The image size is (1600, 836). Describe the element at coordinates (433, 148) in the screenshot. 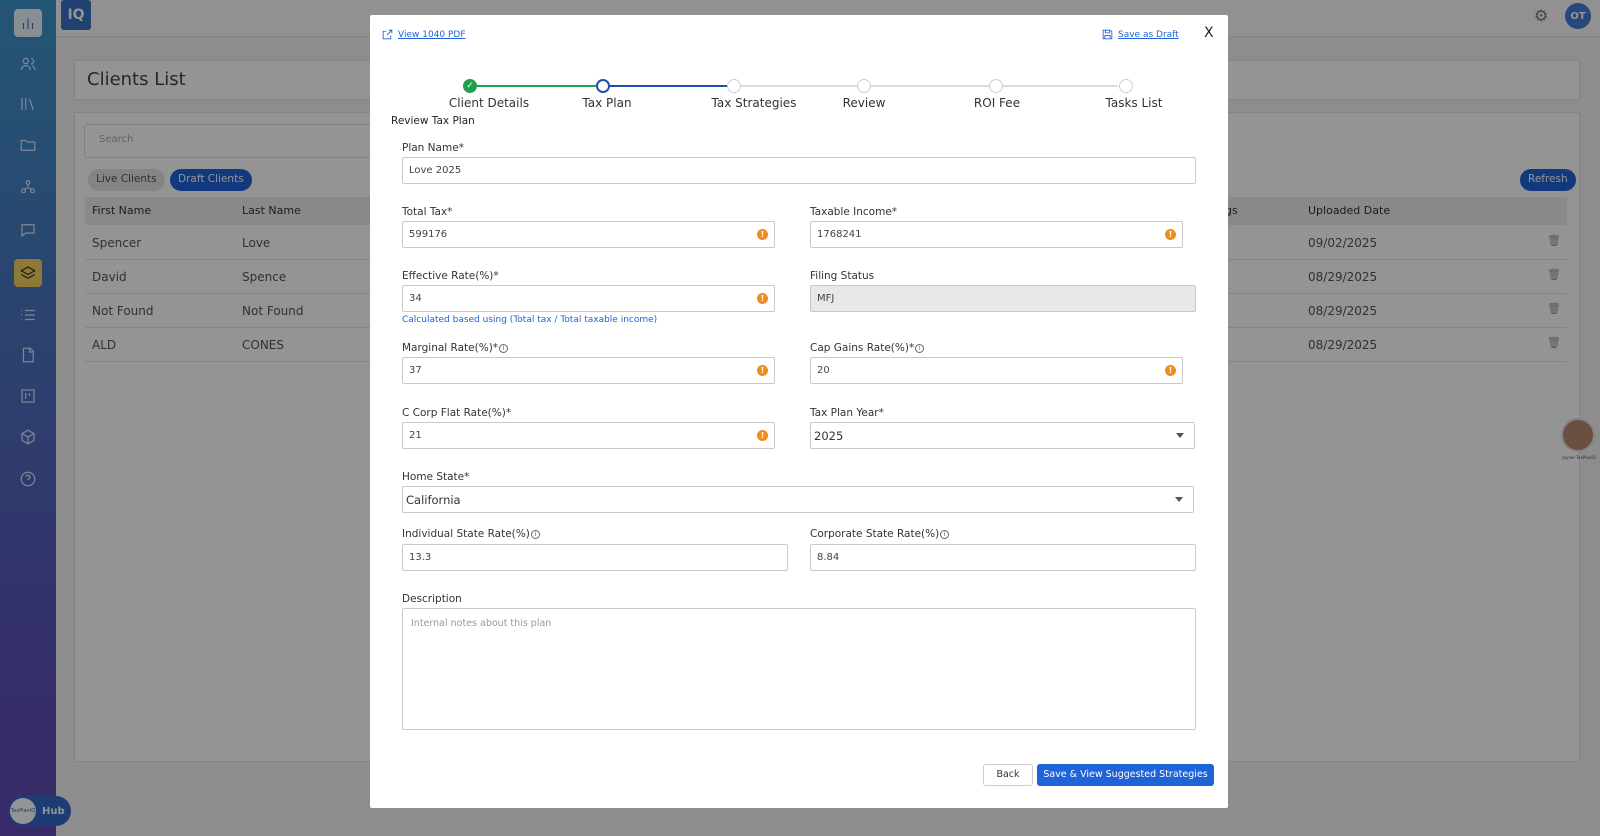

I see `plan-name-label: Plan Name*` at that location.